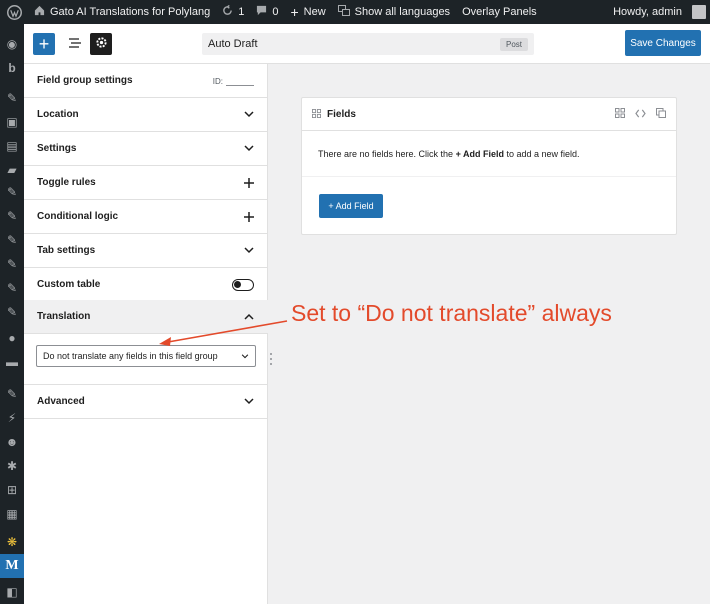  What do you see at coordinates (12, 592) in the screenshot?
I see `collapse-icon: ◧` at bounding box center [12, 592].